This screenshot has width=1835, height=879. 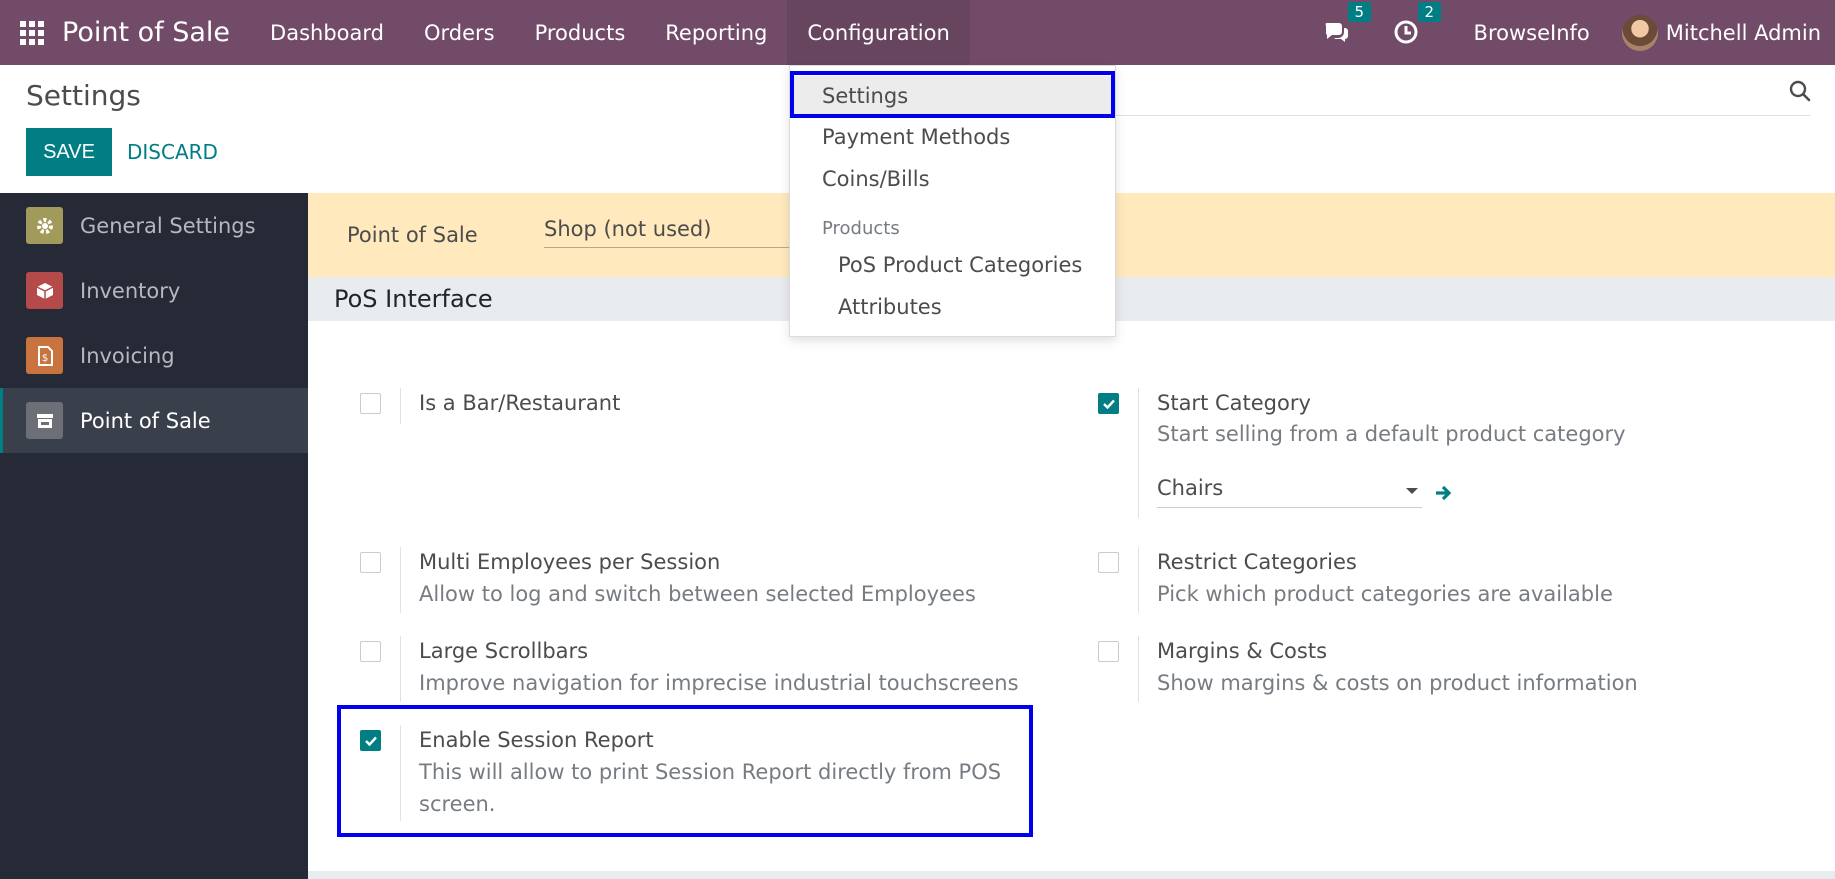 What do you see at coordinates (952, 94) in the screenshot?
I see `highlight-settings` at bounding box center [952, 94].